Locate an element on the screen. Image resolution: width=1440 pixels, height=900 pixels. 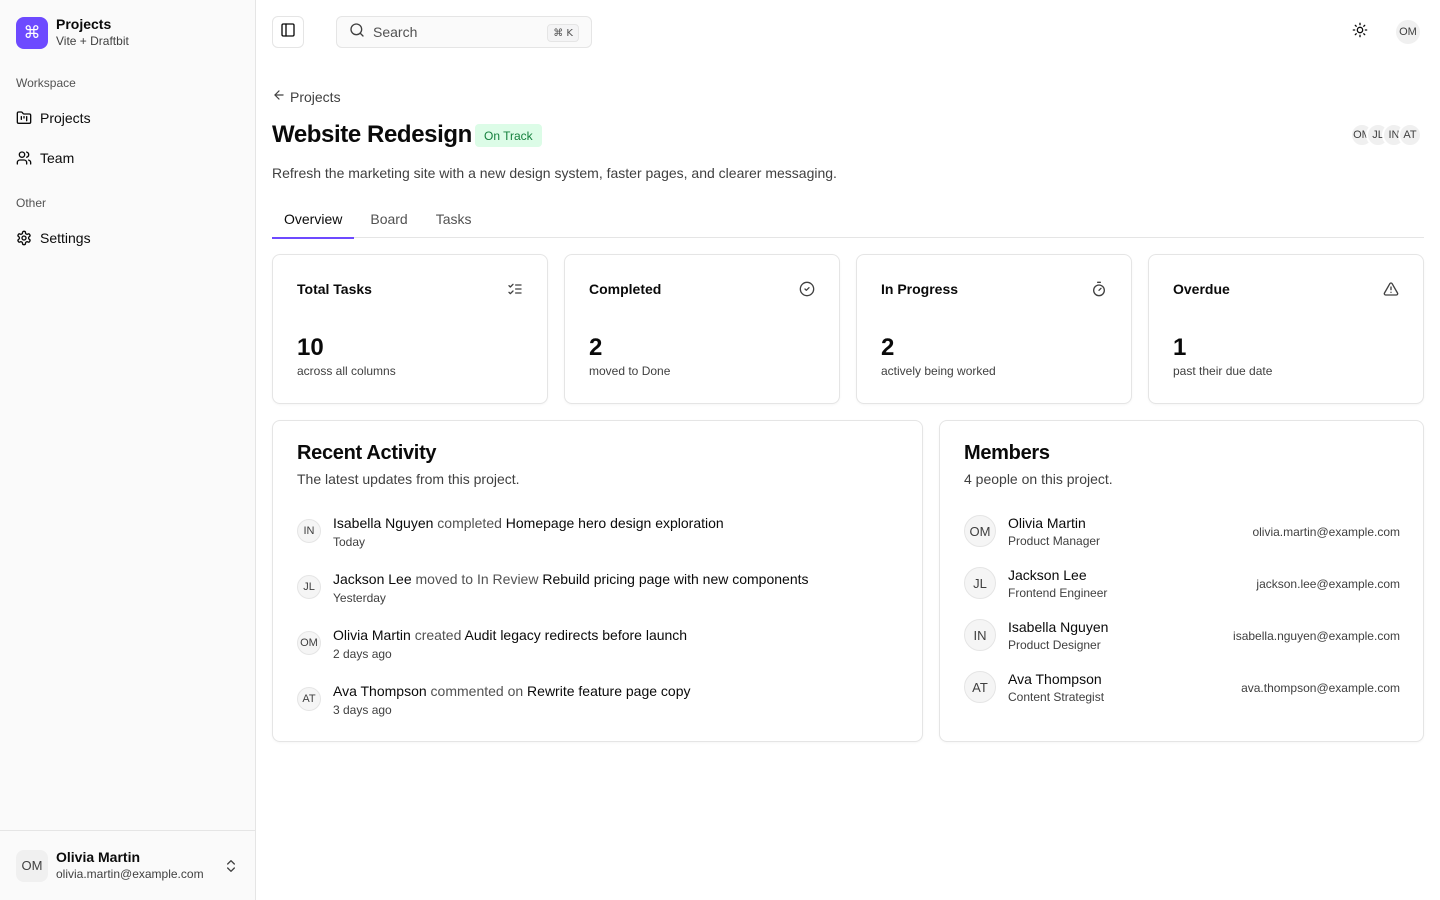
search-input: Search ⌘ K is located at coordinates (464, 32).